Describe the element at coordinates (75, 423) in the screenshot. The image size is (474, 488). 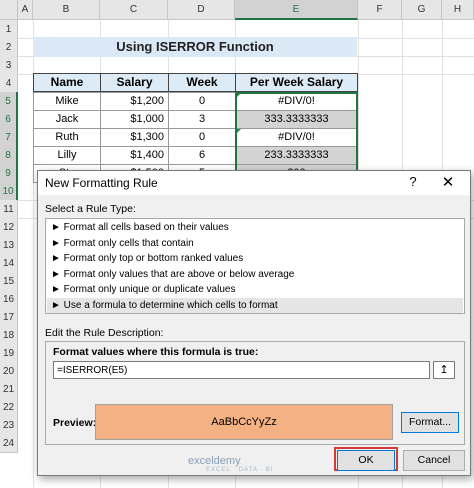
I see `preview-label: Preview:` at that location.